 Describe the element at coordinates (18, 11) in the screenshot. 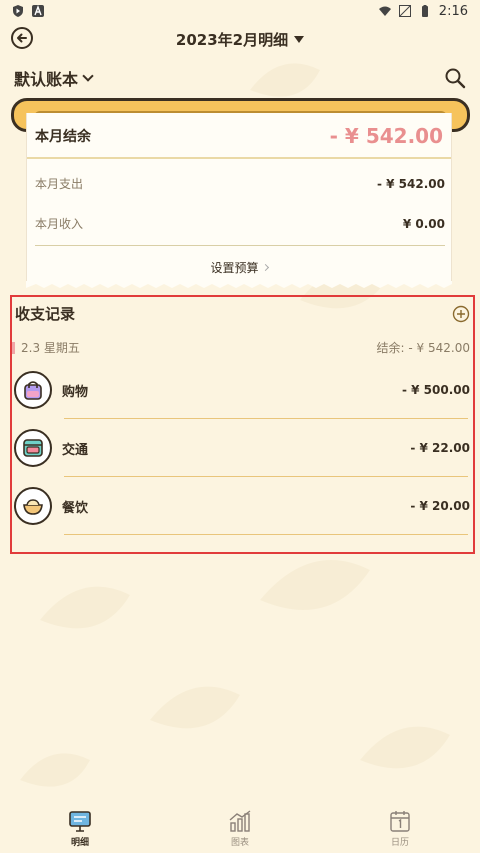

I see `play-shield-icon` at that location.